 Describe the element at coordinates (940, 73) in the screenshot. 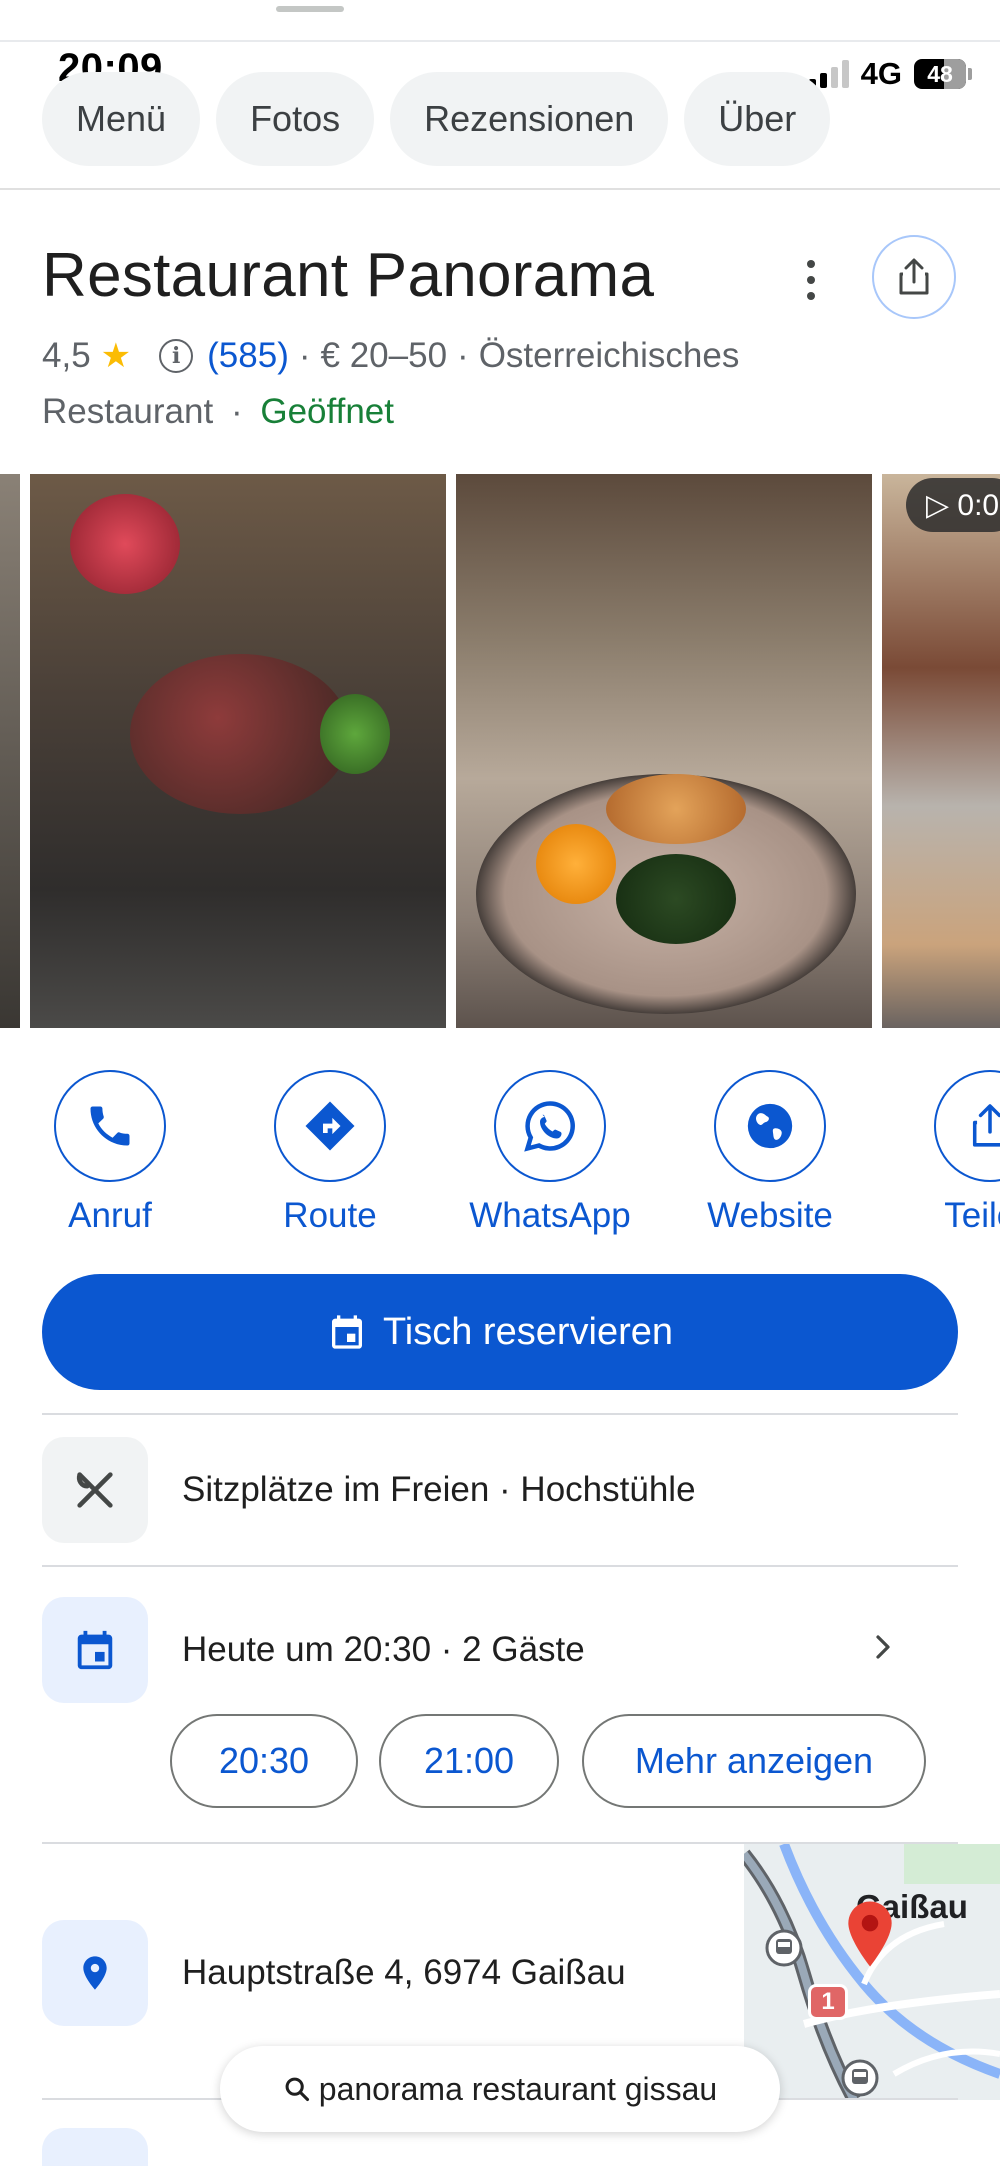

I see `battery-level: 48` at that location.